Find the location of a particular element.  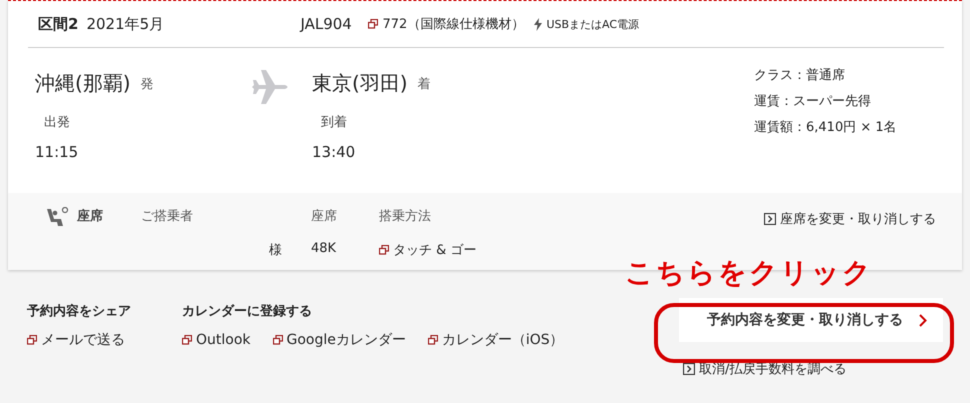

calendar-title: カレンダーに登録する is located at coordinates (247, 311).